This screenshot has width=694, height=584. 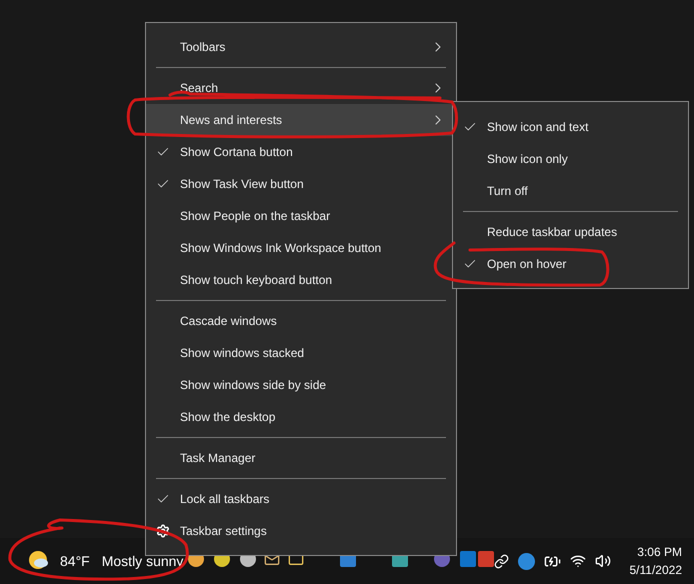 I want to click on menu-item: Show Cortana button, so click(x=301, y=152).